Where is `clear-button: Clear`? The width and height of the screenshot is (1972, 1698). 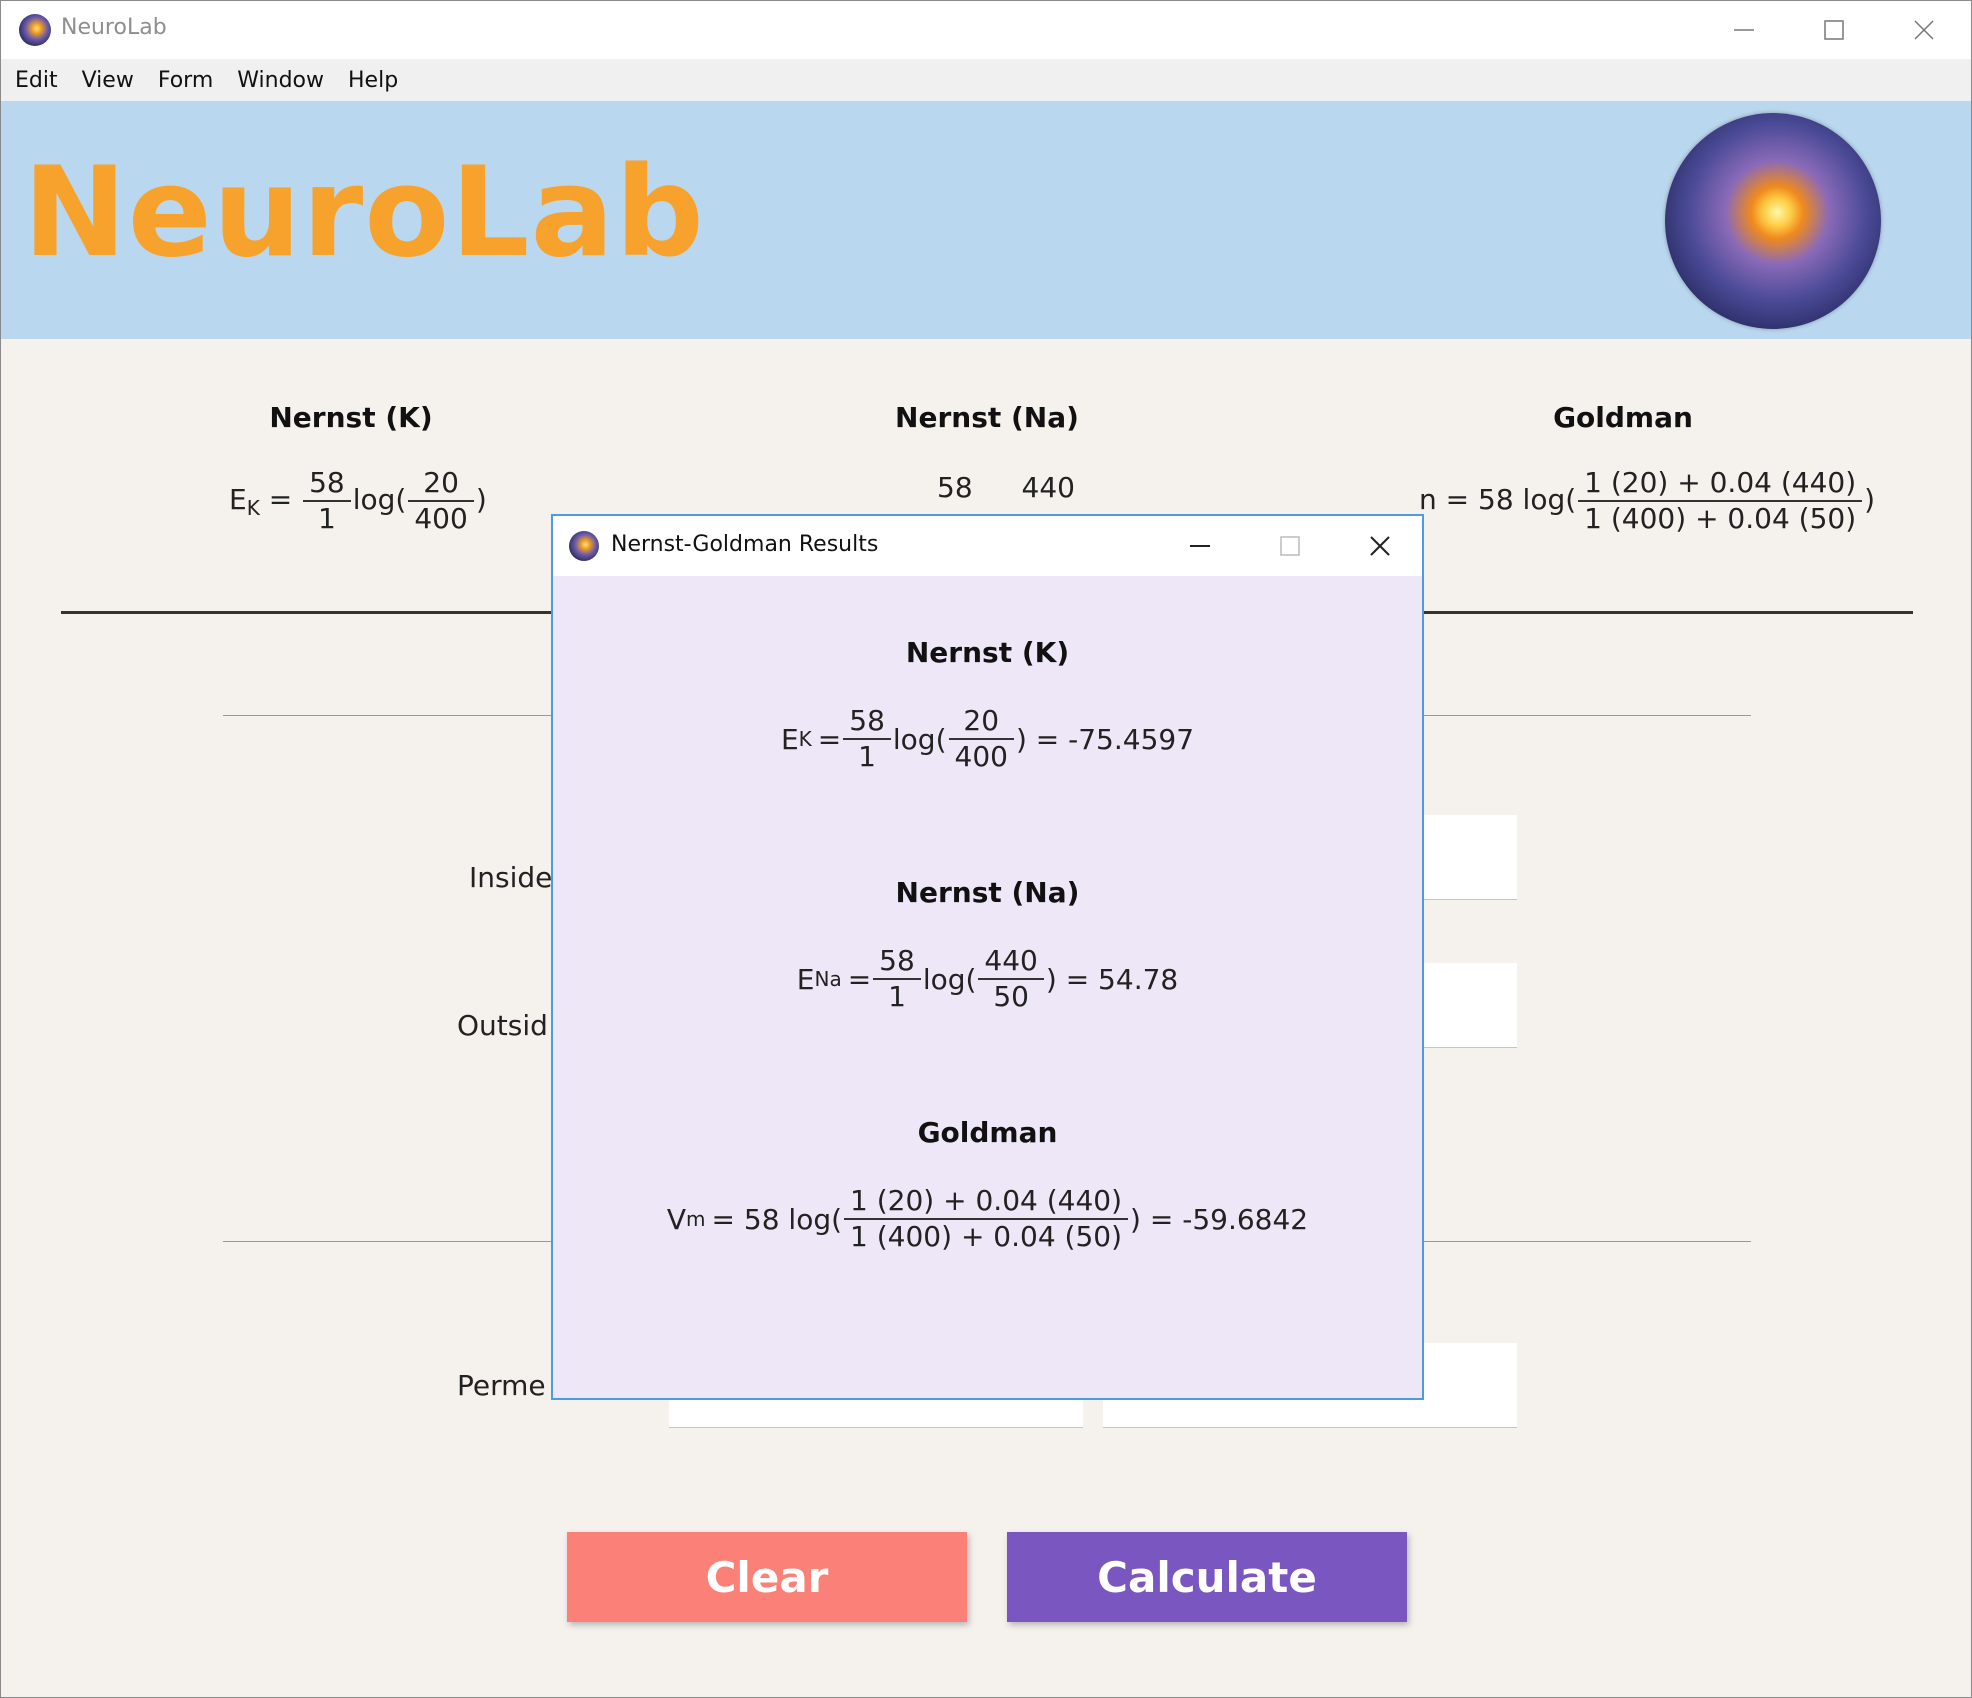
clear-button: Clear is located at coordinates (767, 1577).